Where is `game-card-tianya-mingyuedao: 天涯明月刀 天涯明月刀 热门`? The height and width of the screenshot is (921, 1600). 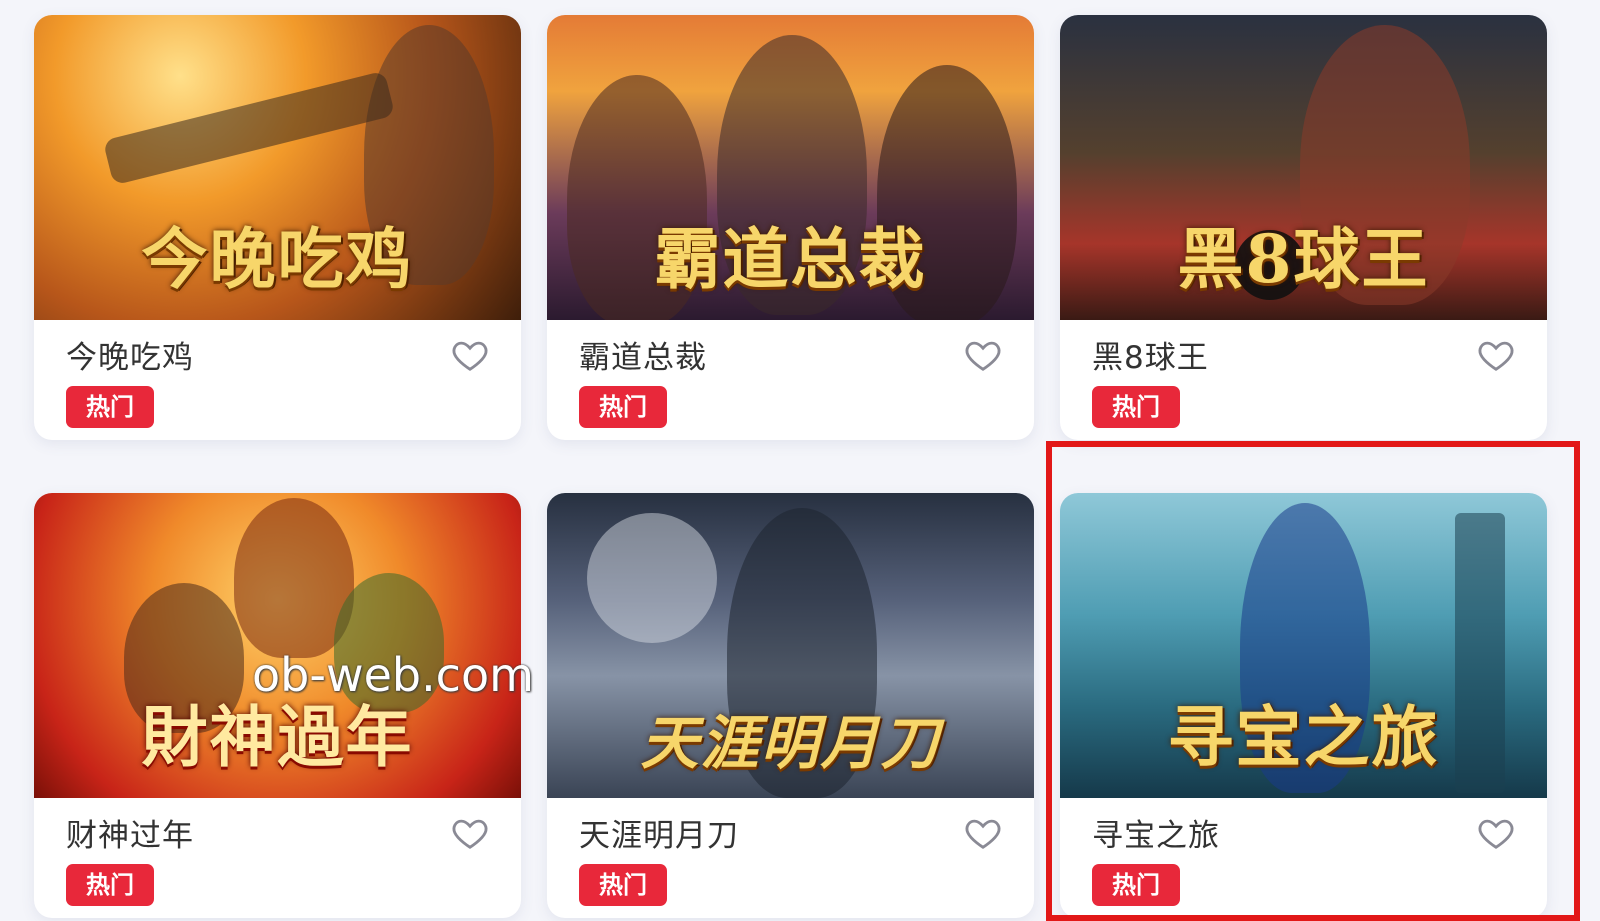 game-card-tianya-mingyuedao: 天涯明月刀 天涯明月刀 热门 is located at coordinates (790, 705).